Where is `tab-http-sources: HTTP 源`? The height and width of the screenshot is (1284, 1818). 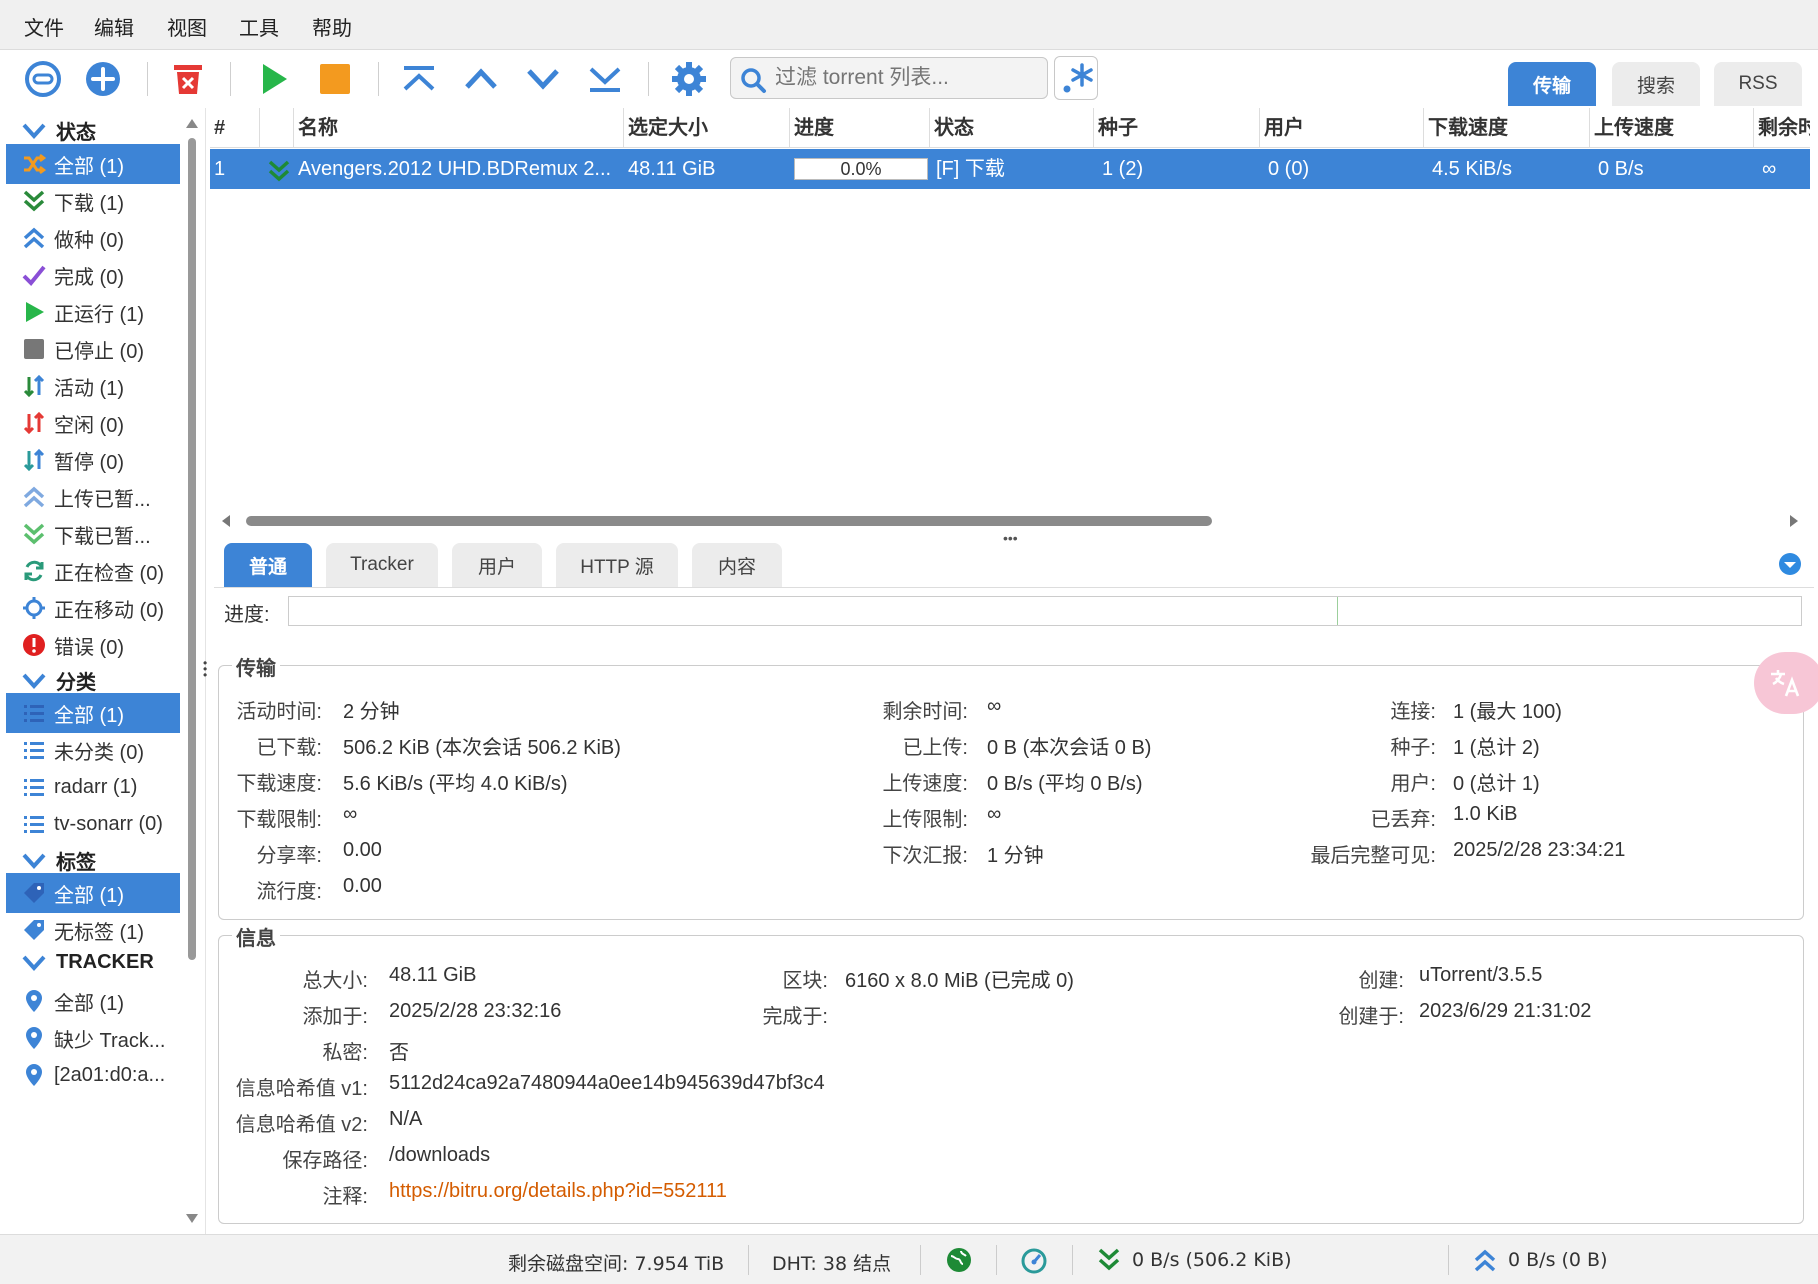
tab-http-sources: HTTP 源 is located at coordinates (617, 565).